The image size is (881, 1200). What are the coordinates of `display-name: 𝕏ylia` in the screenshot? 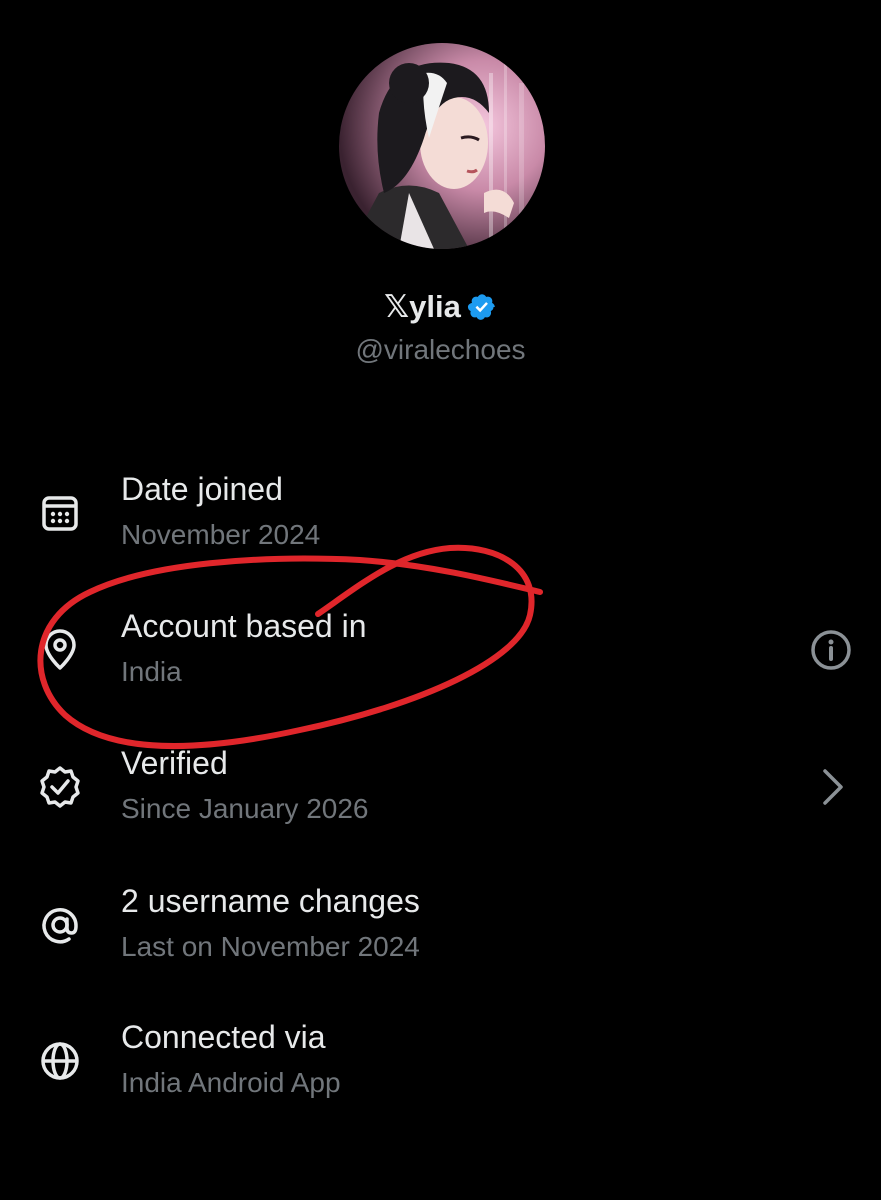 It's located at (422, 306).